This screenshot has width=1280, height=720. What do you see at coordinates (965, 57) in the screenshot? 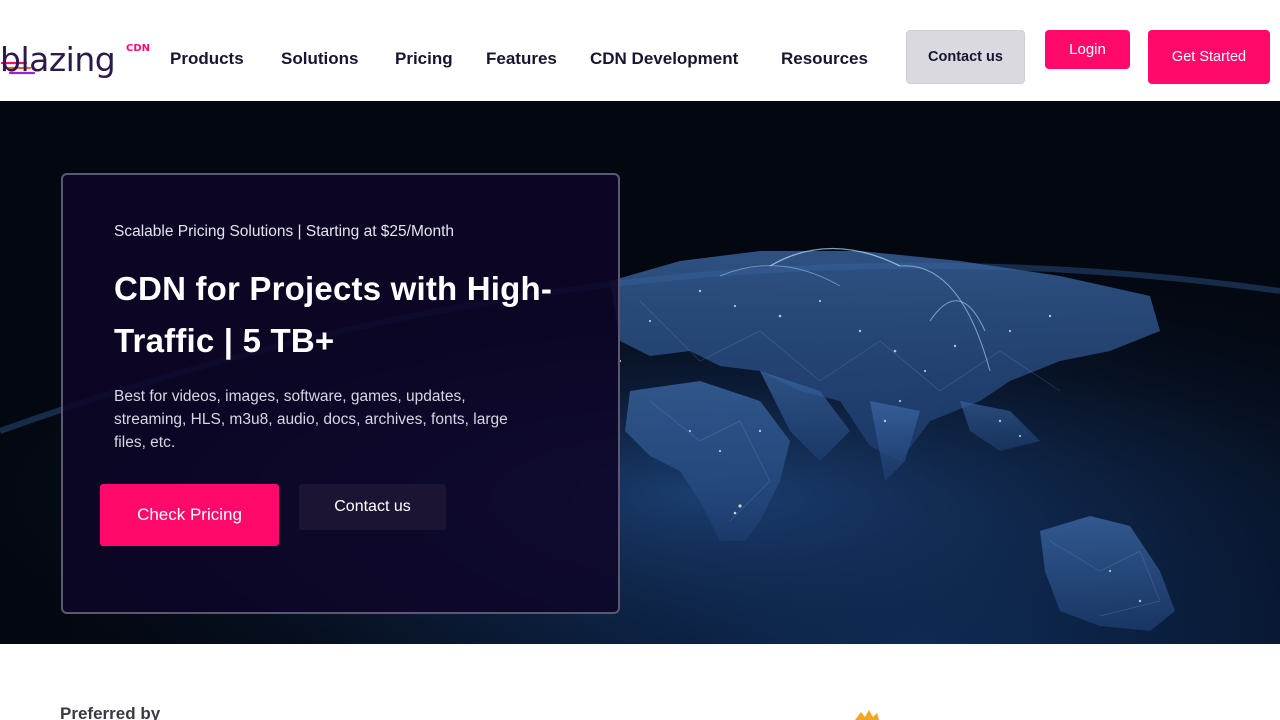
I see `contact-us-button: Contact us` at bounding box center [965, 57].